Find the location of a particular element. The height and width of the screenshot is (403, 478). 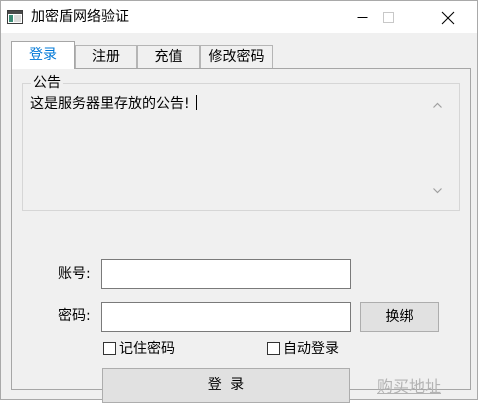

title-bar: 加密盾网络验证 is located at coordinates (239, 17).